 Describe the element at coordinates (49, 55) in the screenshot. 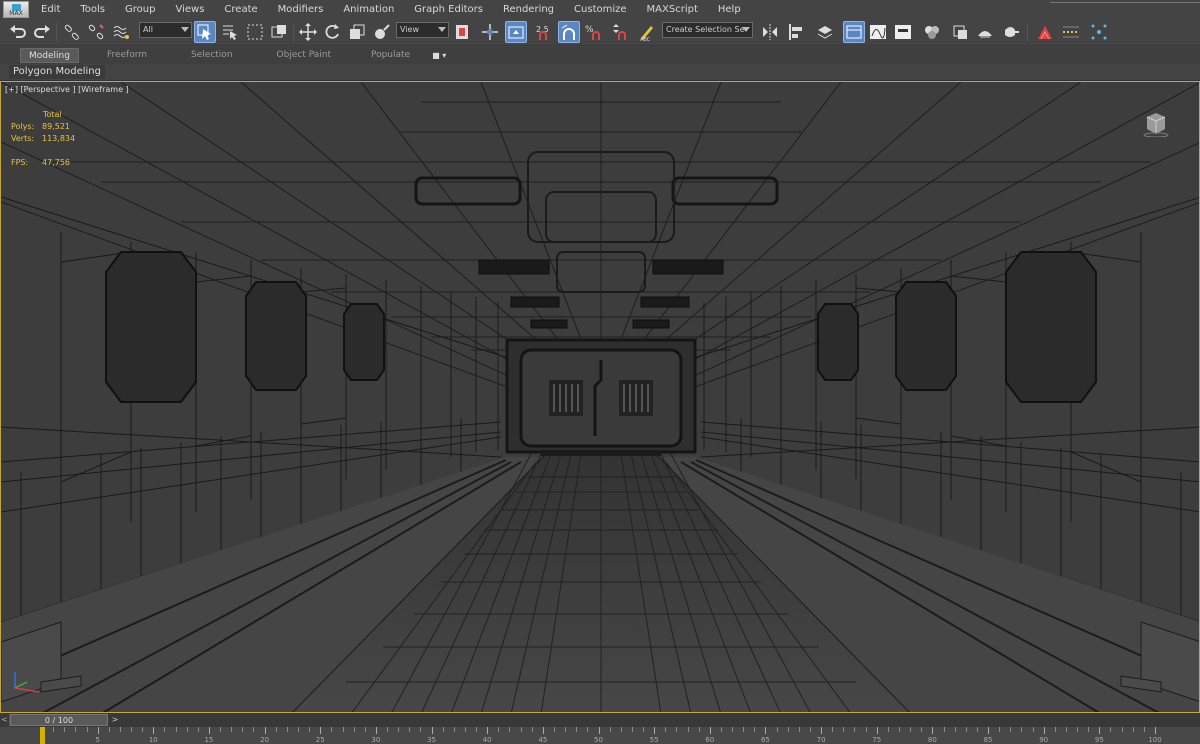

I see `tab-modeling: Modeling` at that location.